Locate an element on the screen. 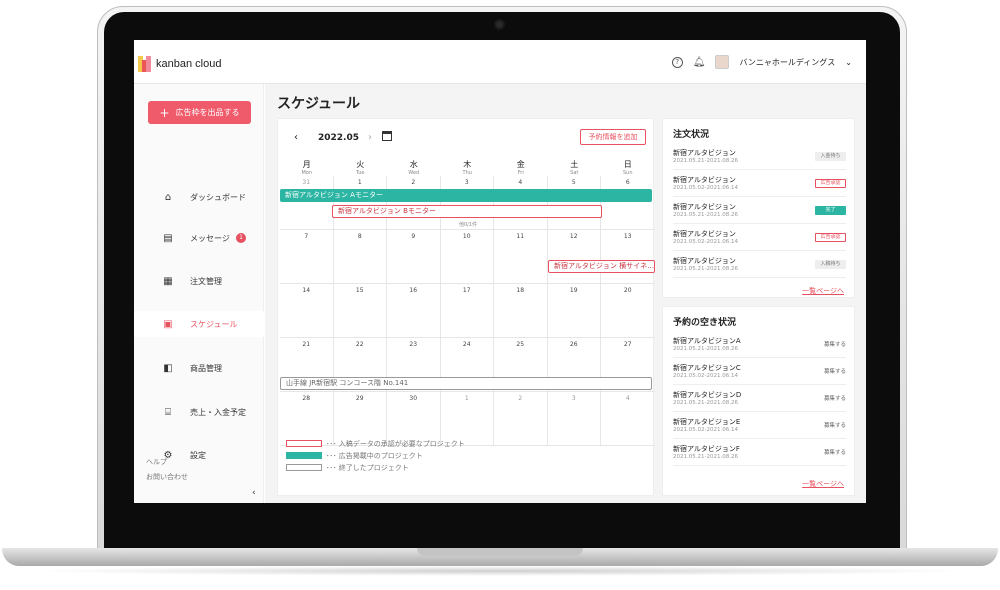 Image resolution: width=1000 pixels, height=590 pixels. sidebar-item-products: ◧ 商品管理 is located at coordinates (199, 368).